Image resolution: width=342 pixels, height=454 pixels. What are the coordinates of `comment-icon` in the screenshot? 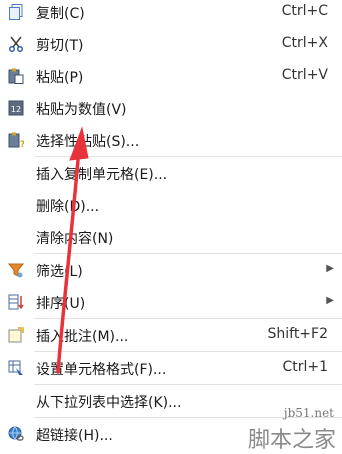 It's located at (16, 335).